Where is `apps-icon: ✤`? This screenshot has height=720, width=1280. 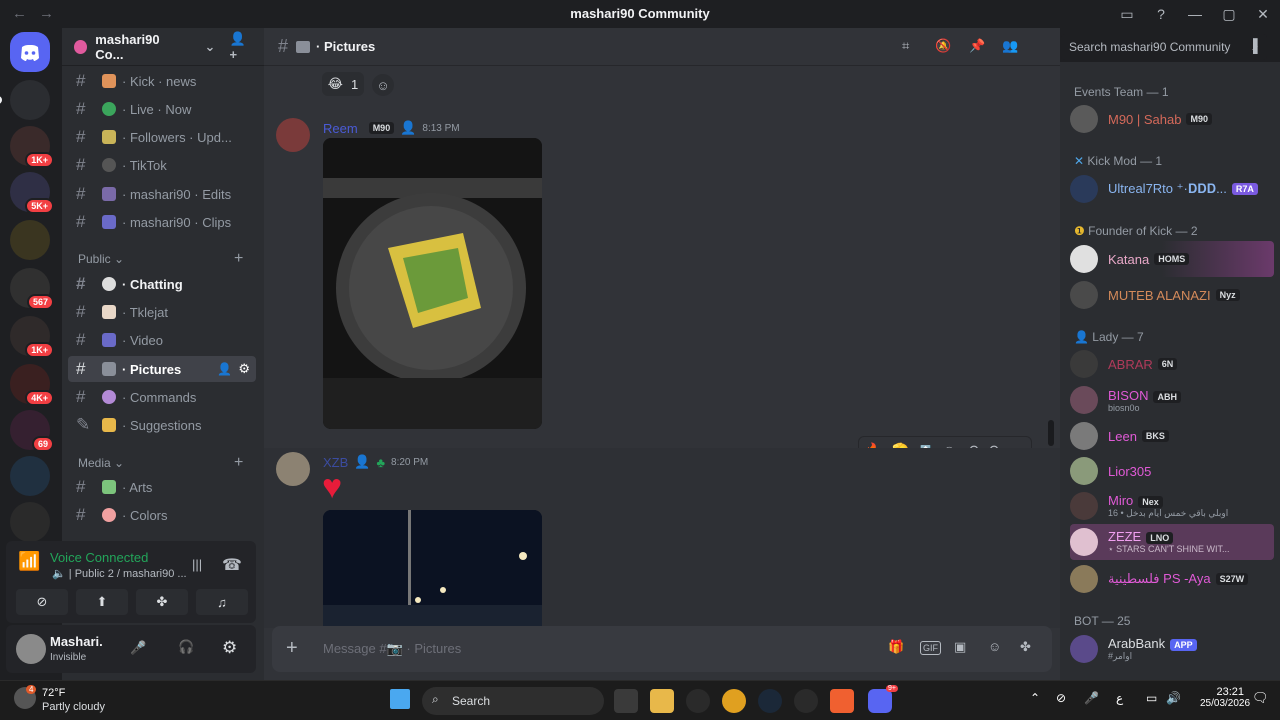 apps-icon: ✤ is located at coordinates (1025, 647).